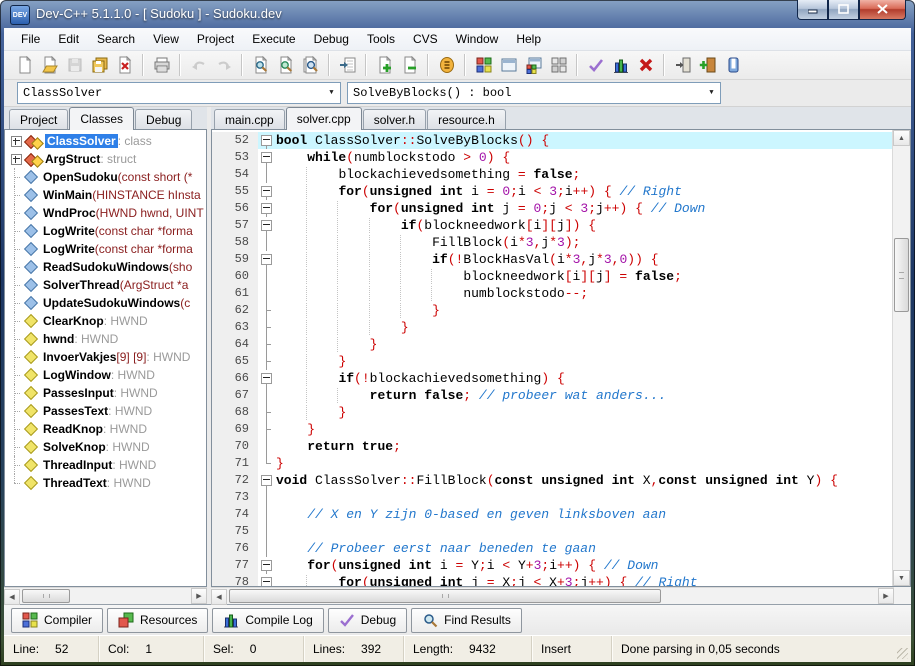  I want to click on line-number: 71, so click(235, 463).